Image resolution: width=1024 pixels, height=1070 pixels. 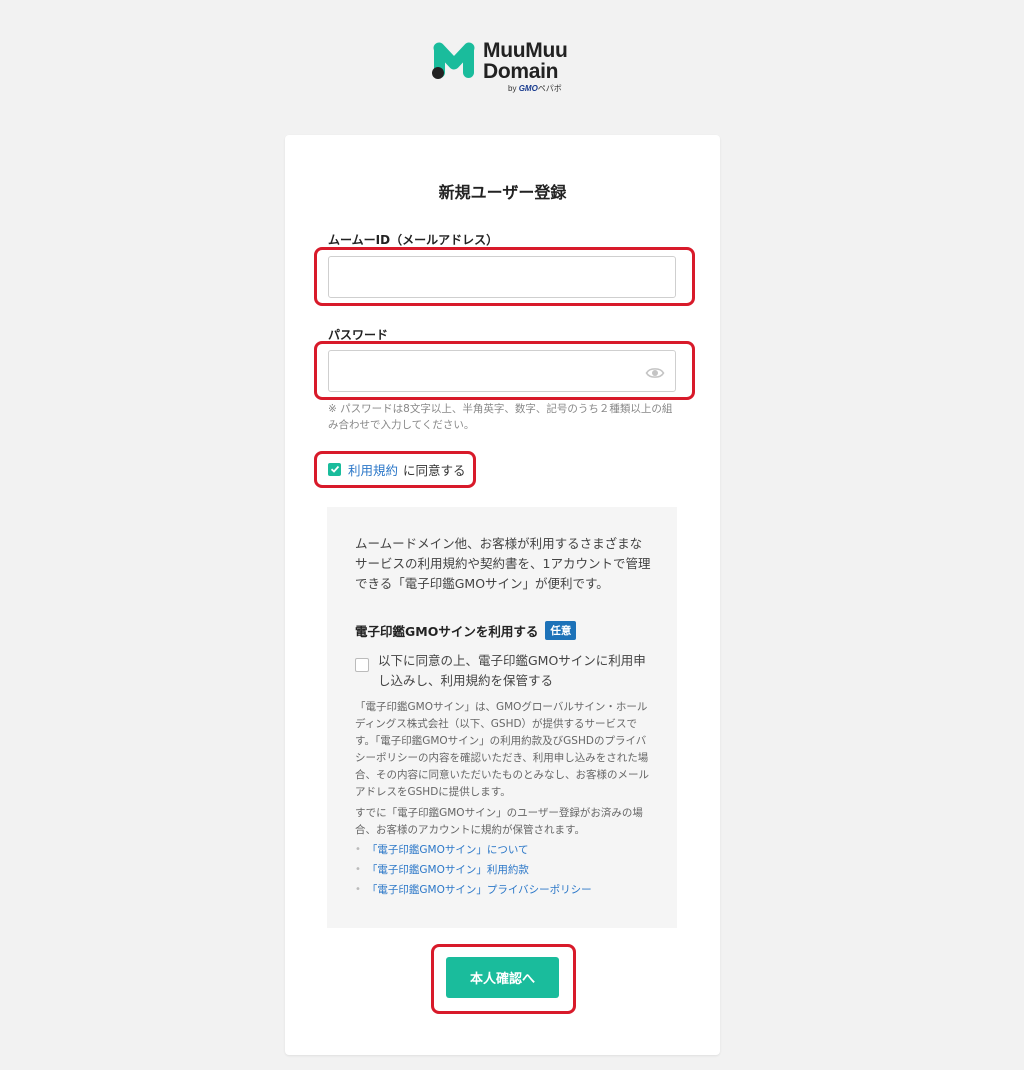 I want to click on gmo-sign-terms-link: 「電子印鑑GMOサイン」利用約款, so click(x=505, y=870).